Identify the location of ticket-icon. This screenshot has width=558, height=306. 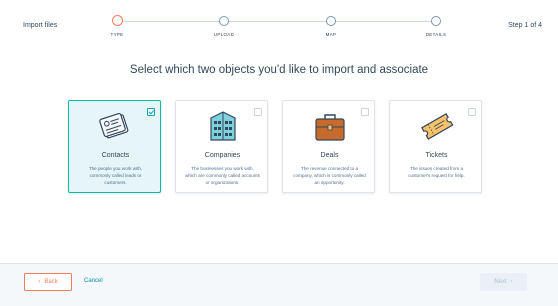
(436, 126).